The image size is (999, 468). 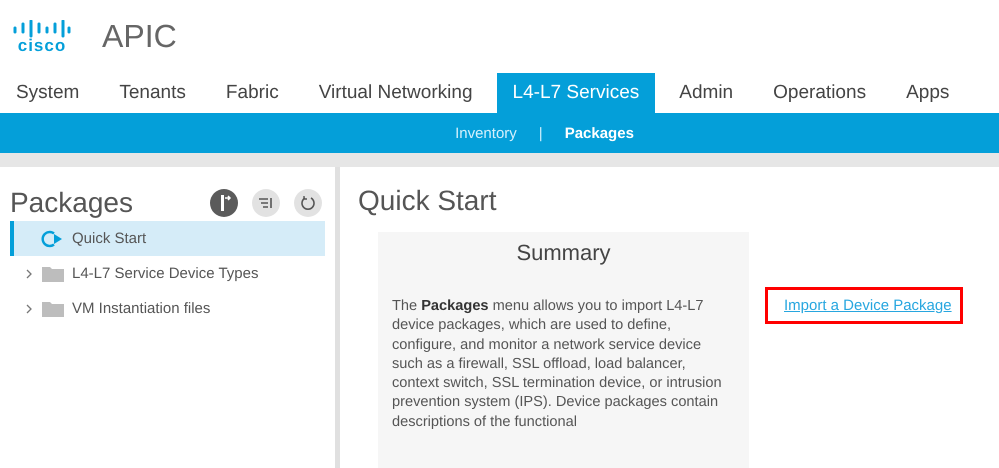 What do you see at coordinates (928, 93) in the screenshot?
I see `nav-tab: Apps` at bounding box center [928, 93].